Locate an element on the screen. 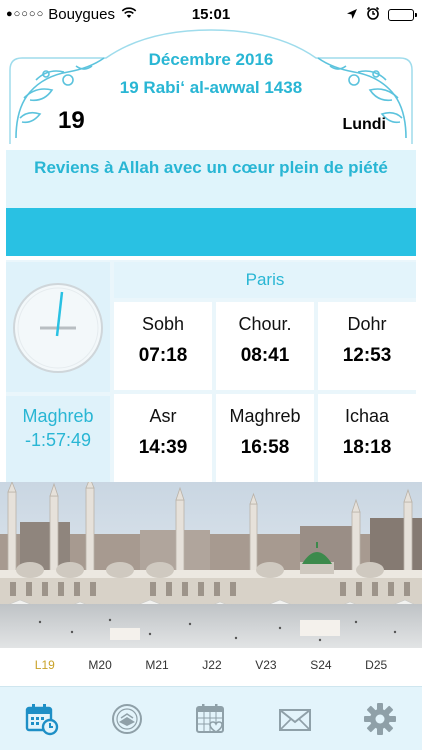  prayer-cell-dohr: Dohr 12:53 is located at coordinates (367, 346).